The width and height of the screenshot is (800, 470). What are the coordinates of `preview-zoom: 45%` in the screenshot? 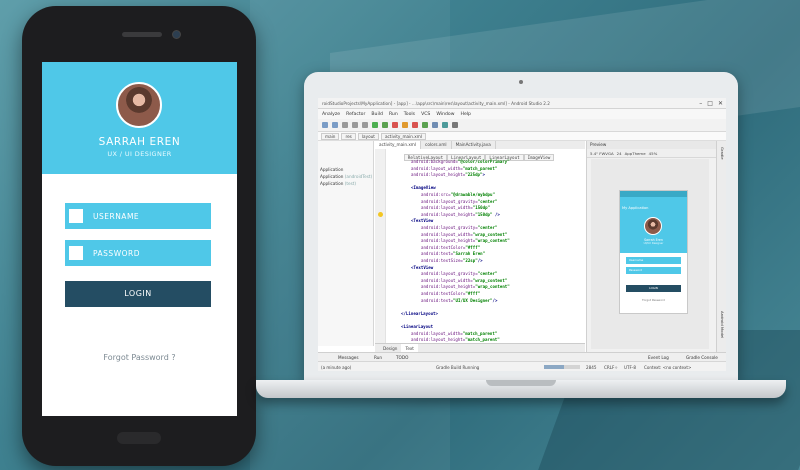 It's located at (653, 153).